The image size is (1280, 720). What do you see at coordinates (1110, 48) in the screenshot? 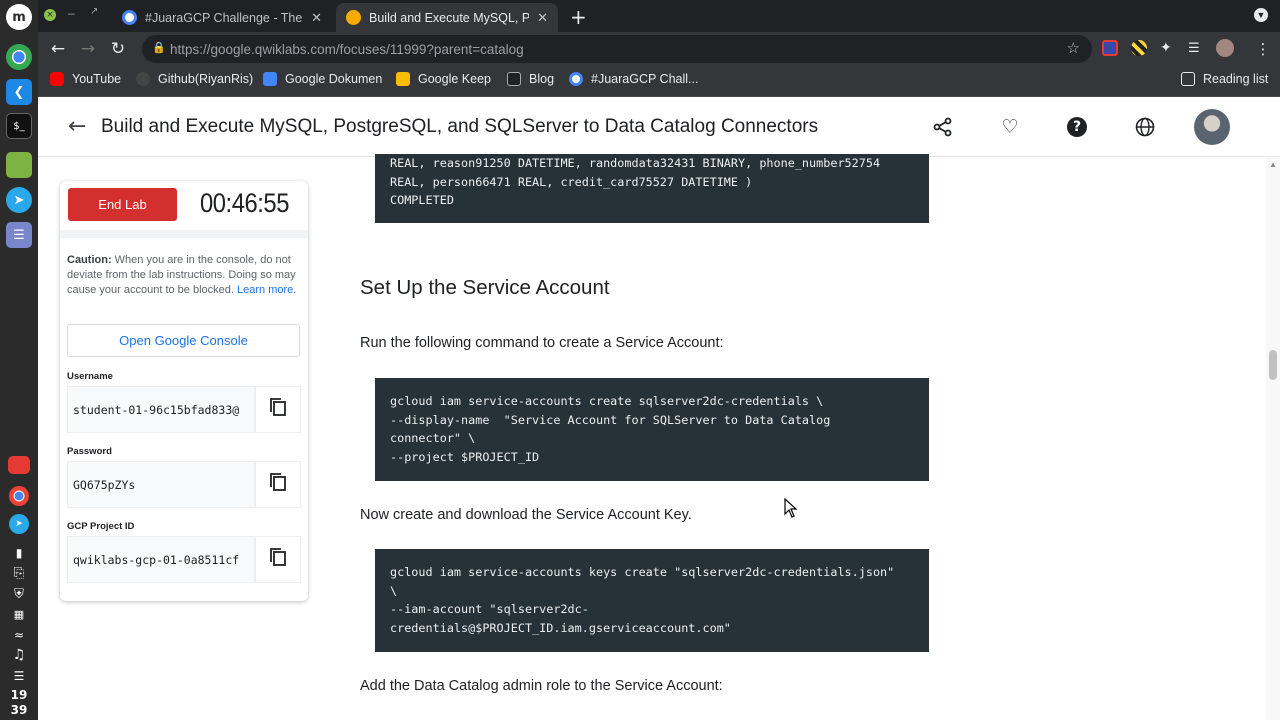
I see `extension-shield-icon` at bounding box center [1110, 48].